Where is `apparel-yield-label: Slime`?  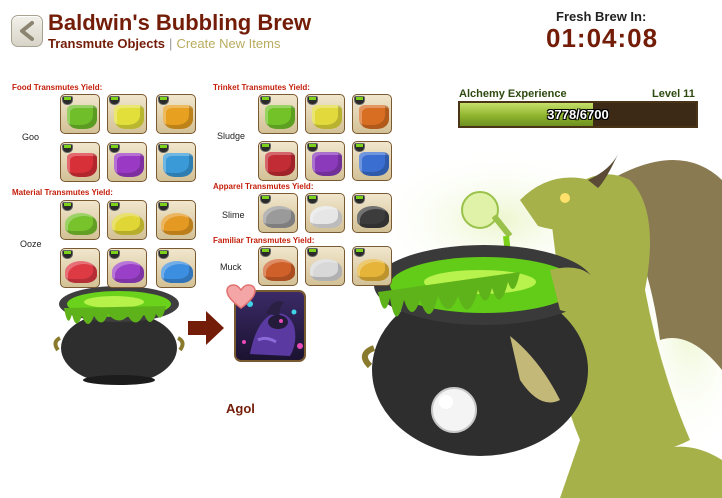 apparel-yield-label: Slime is located at coordinates (233, 215).